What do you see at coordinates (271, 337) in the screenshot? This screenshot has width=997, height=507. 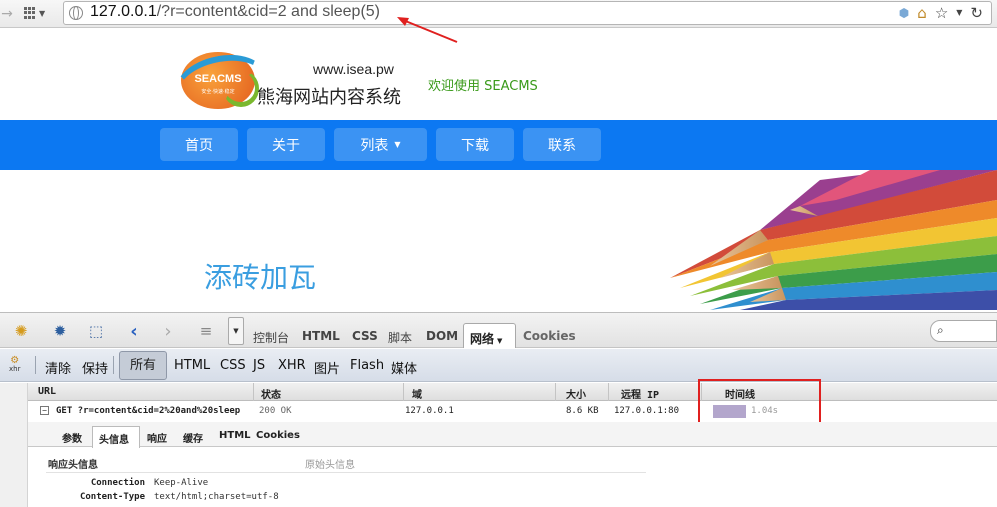 I see `tab-console: 控制台` at bounding box center [271, 337].